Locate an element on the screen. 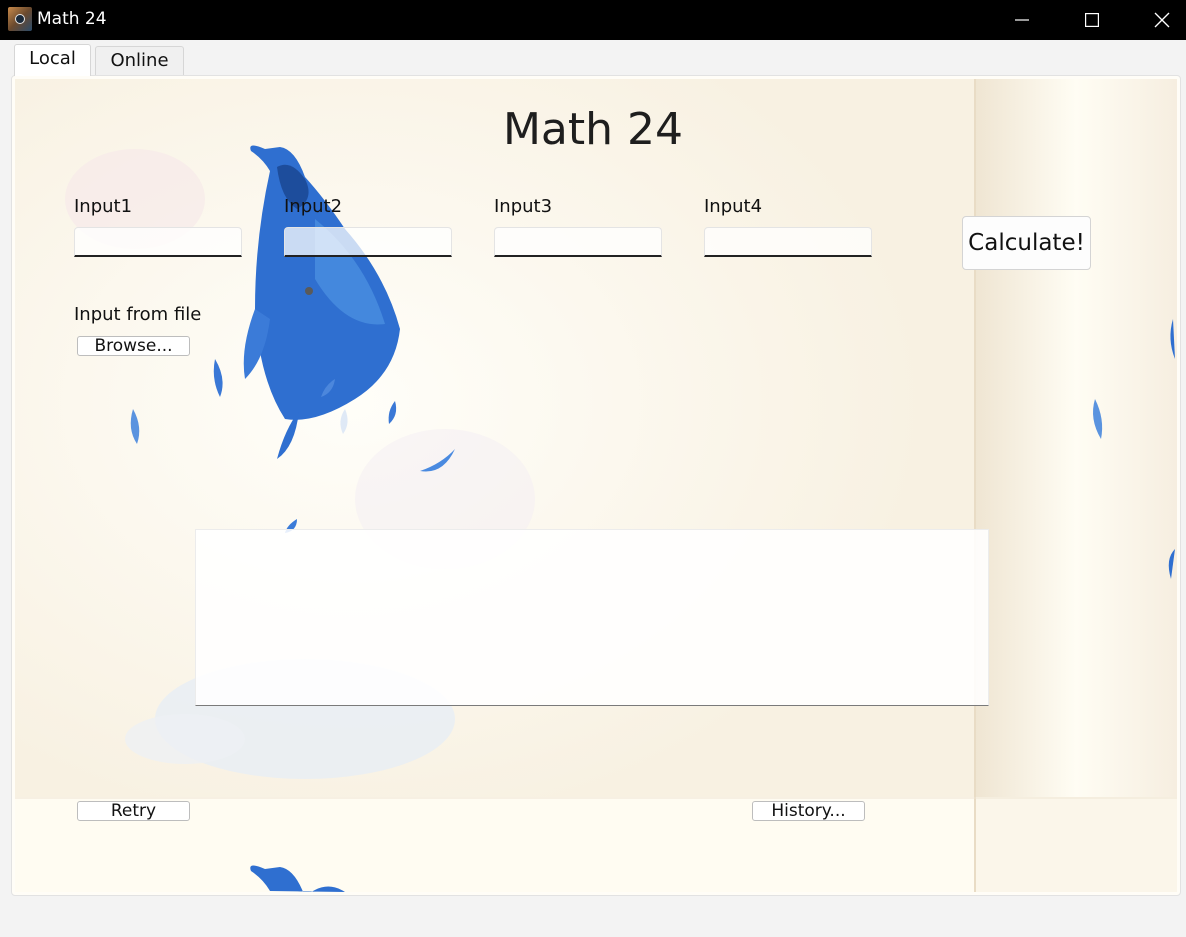  page-title: Math 24 is located at coordinates (593, 129).